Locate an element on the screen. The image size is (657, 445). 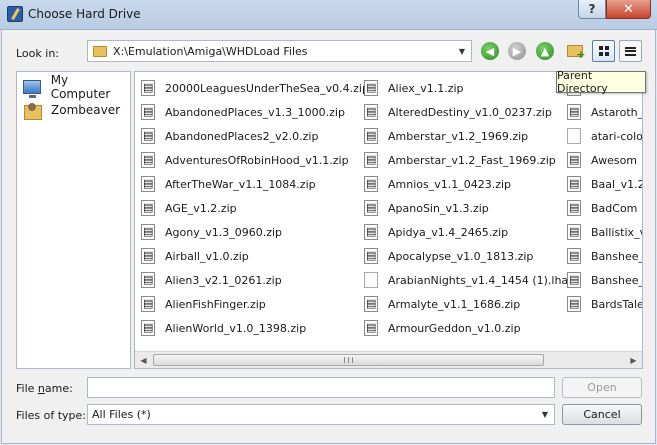
file-list-item: Aliex_v1.1.zip is located at coordinates (414, 88).